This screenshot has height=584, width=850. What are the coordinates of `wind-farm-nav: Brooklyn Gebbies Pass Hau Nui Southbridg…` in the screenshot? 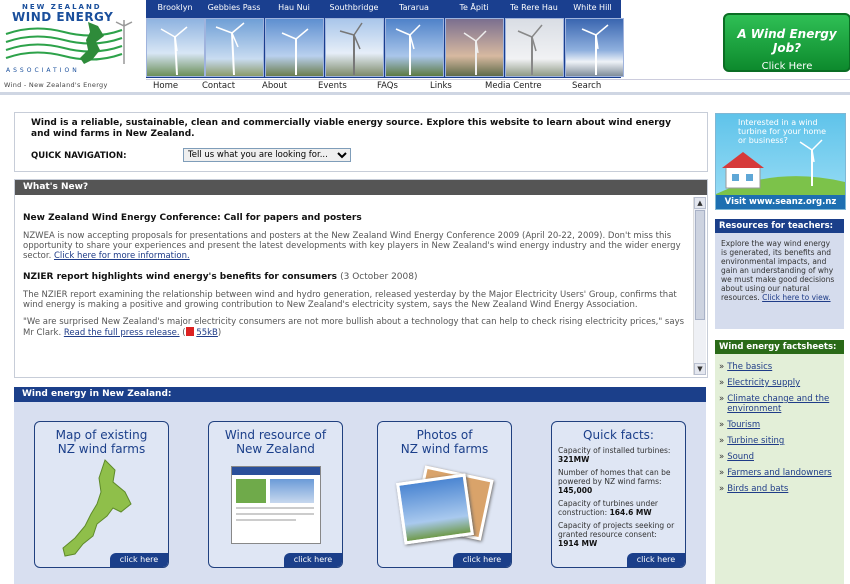 It's located at (383, 9).